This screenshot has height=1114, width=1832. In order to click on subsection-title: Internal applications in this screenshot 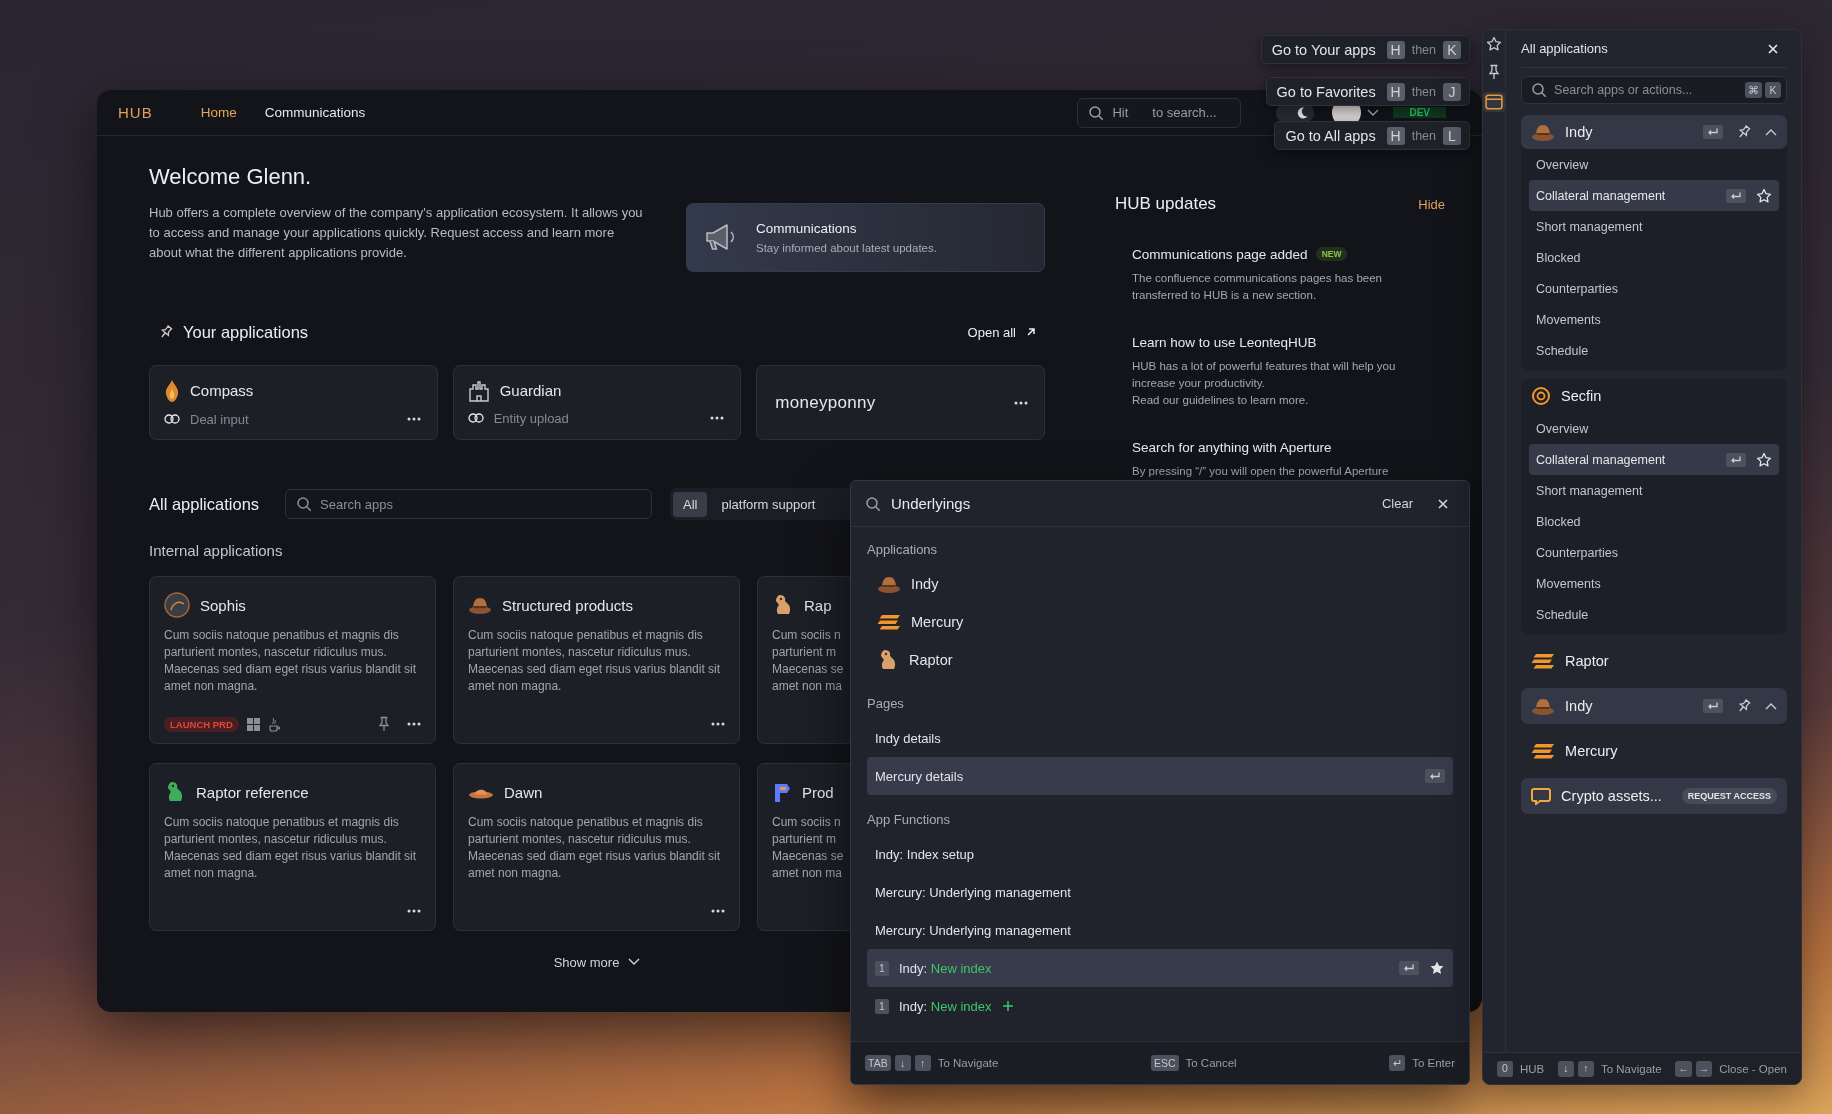, I will do `click(216, 551)`.